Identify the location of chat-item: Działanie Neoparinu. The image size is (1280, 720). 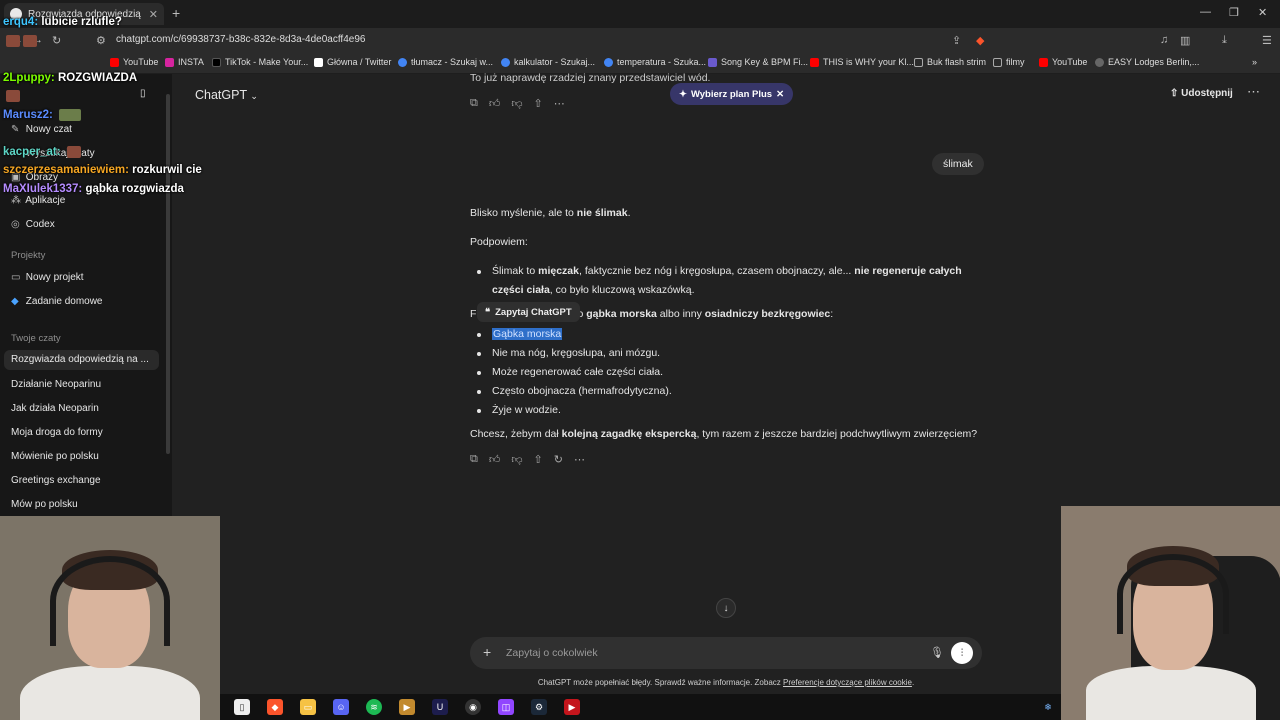
(56, 384).